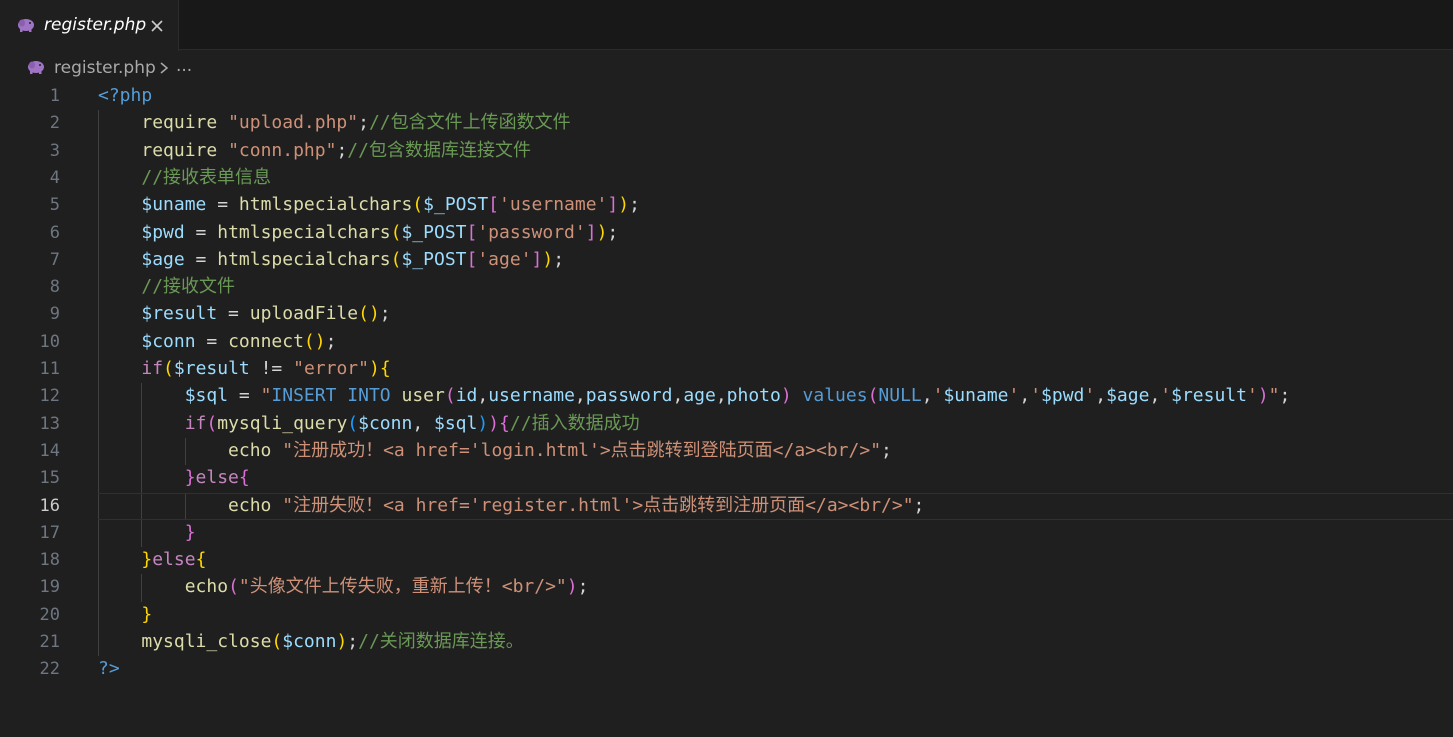 Image resolution: width=1453 pixels, height=737 pixels. Describe the element at coordinates (1128, 396) in the screenshot. I see `code-token: $age` at that location.